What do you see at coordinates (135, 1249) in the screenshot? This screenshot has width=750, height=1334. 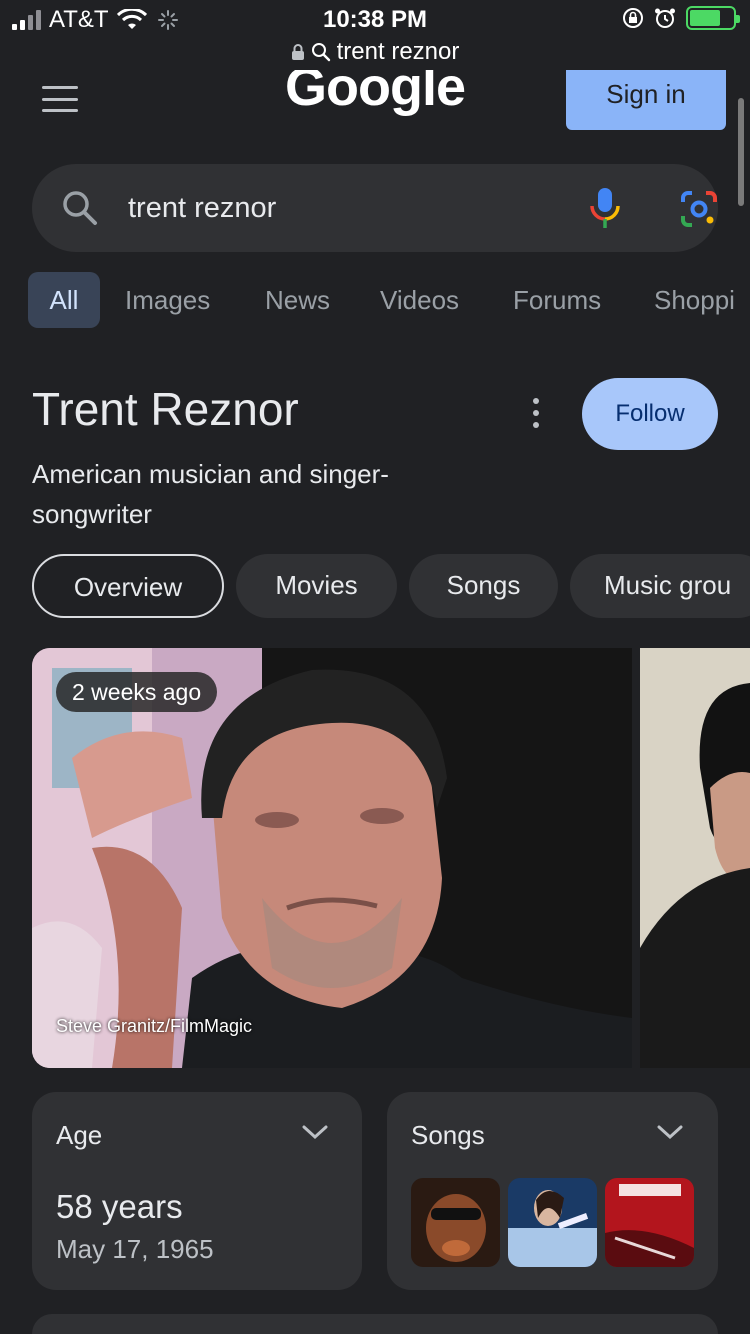 I see `birth-date: May 17, 1965` at bounding box center [135, 1249].